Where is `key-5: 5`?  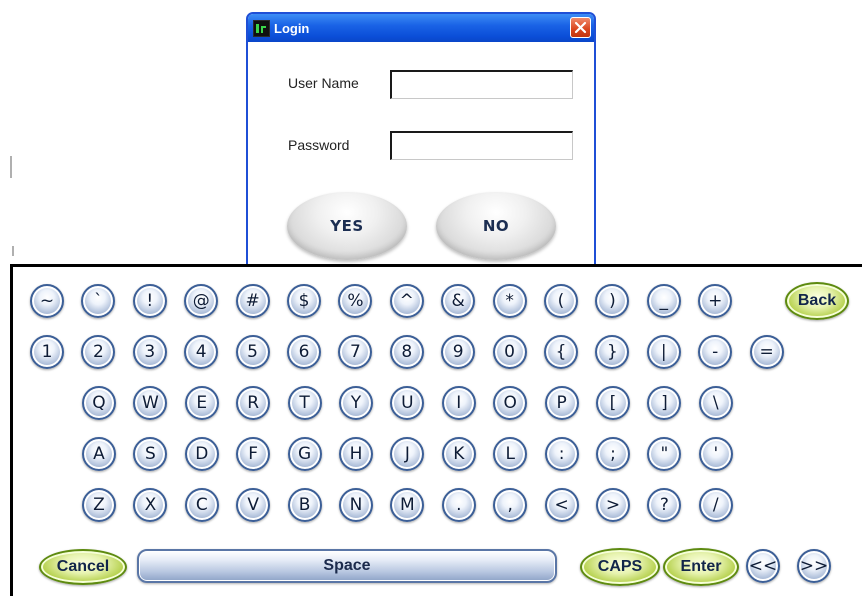 key-5: 5 is located at coordinates (252, 352).